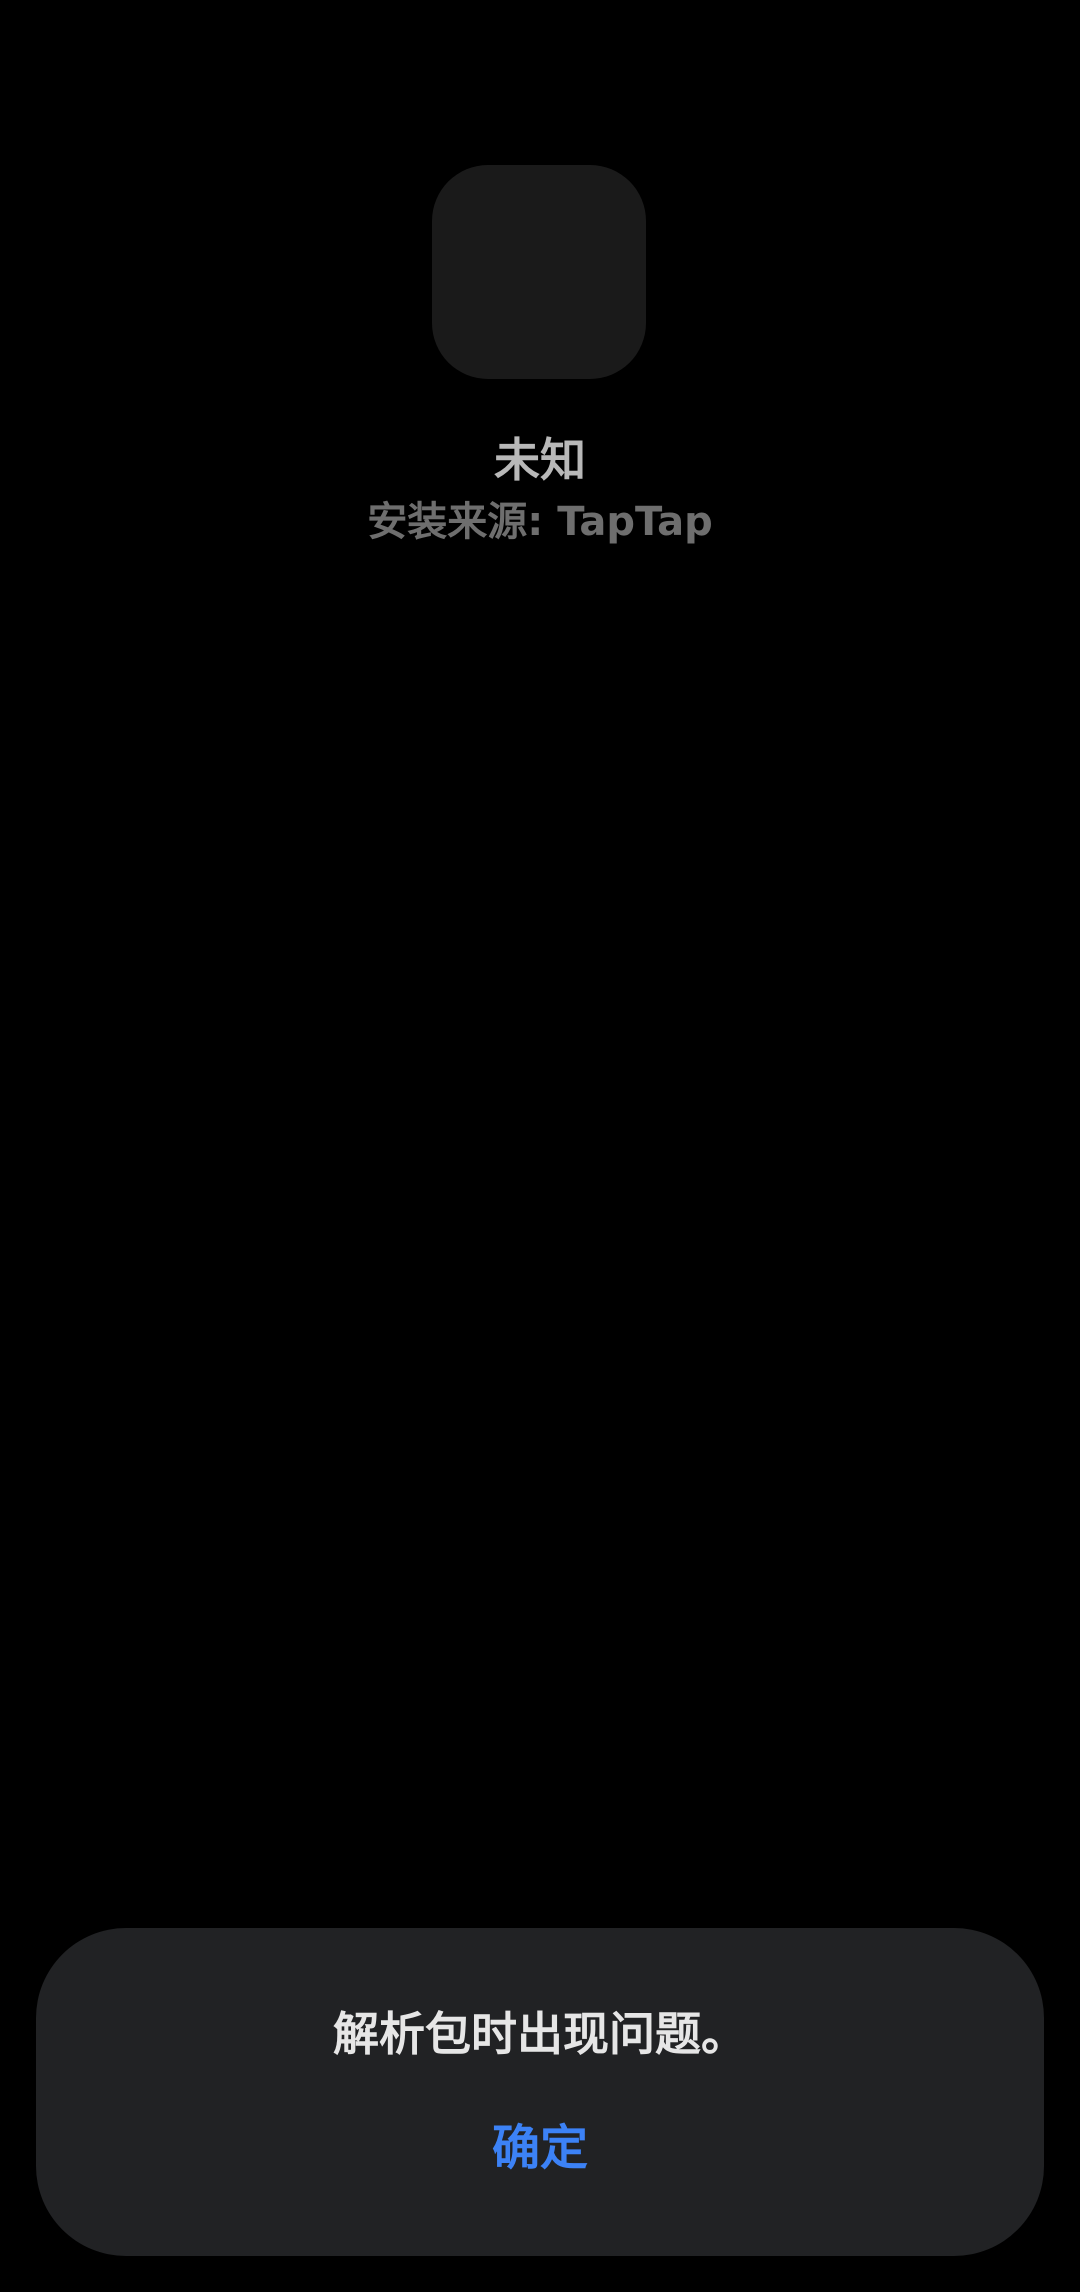  What do you see at coordinates (539, 272) in the screenshot?
I see `app-icon` at bounding box center [539, 272].